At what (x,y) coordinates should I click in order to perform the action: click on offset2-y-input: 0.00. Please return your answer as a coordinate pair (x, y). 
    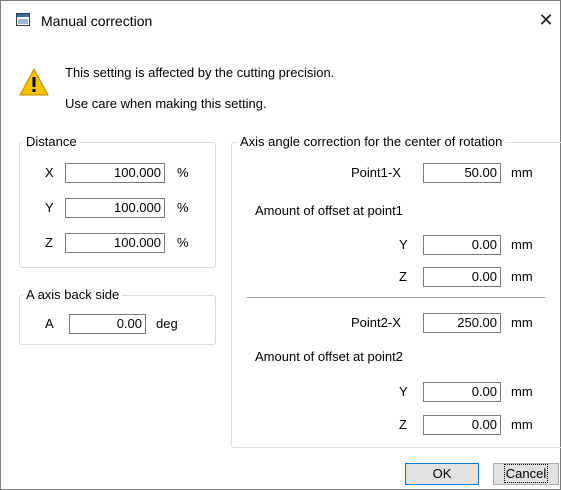
    Looking at the image, I should click on (462, 392).